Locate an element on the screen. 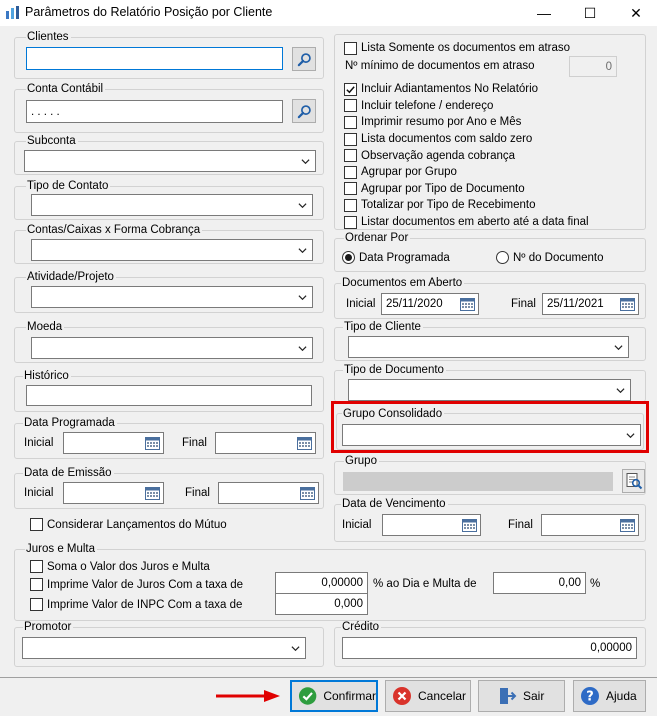 The width and height of the screenshot is (657, 716). docs-aberto-final-input: 25/11/2021 is located at coordinates (590, 304).